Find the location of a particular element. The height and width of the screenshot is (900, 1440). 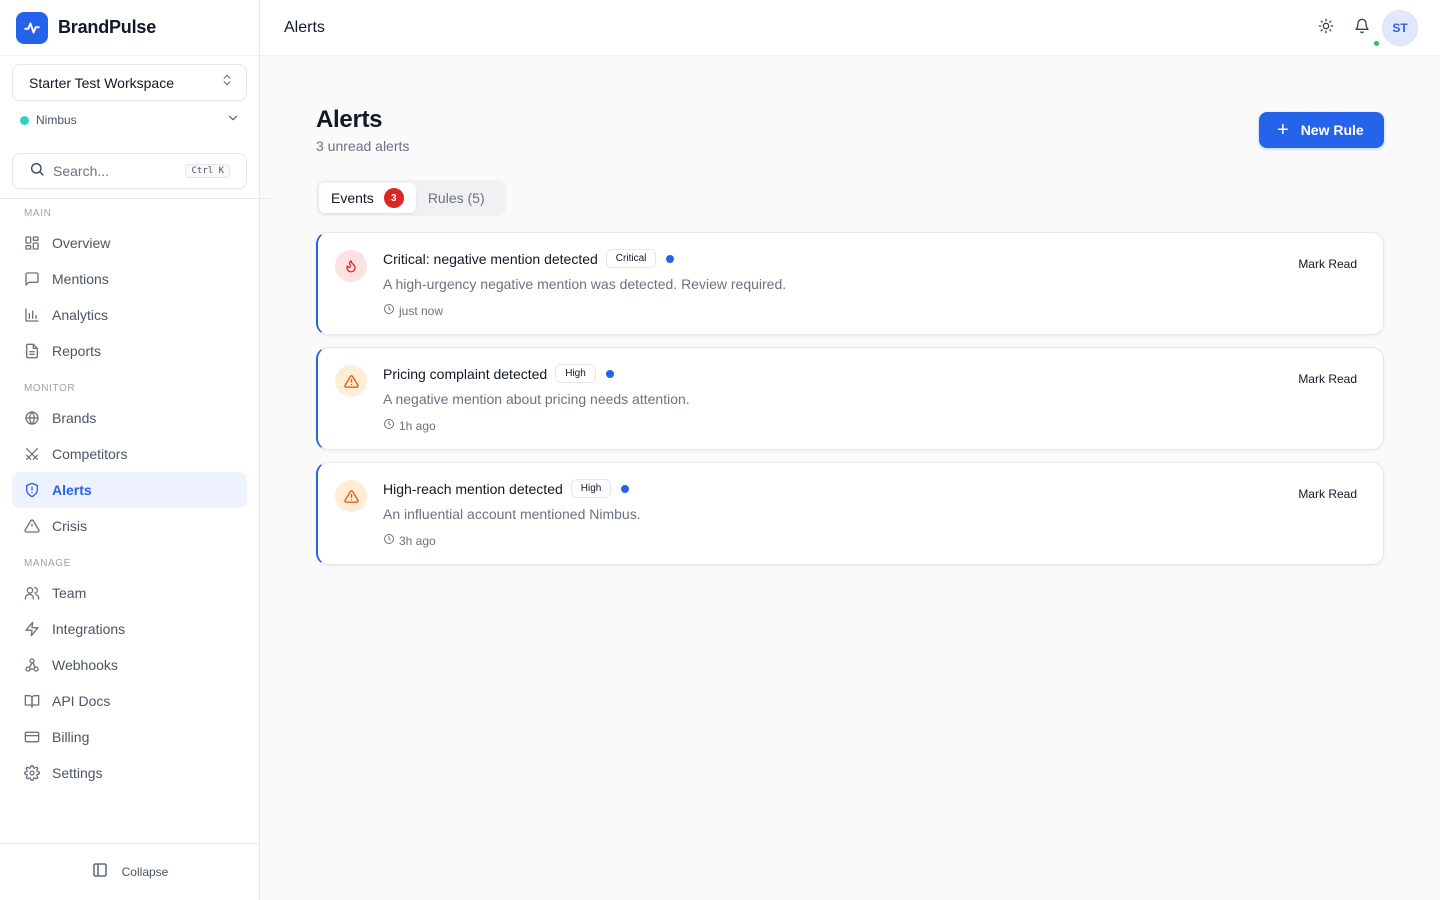

message-square-icon is located at coordinates (32, 279).